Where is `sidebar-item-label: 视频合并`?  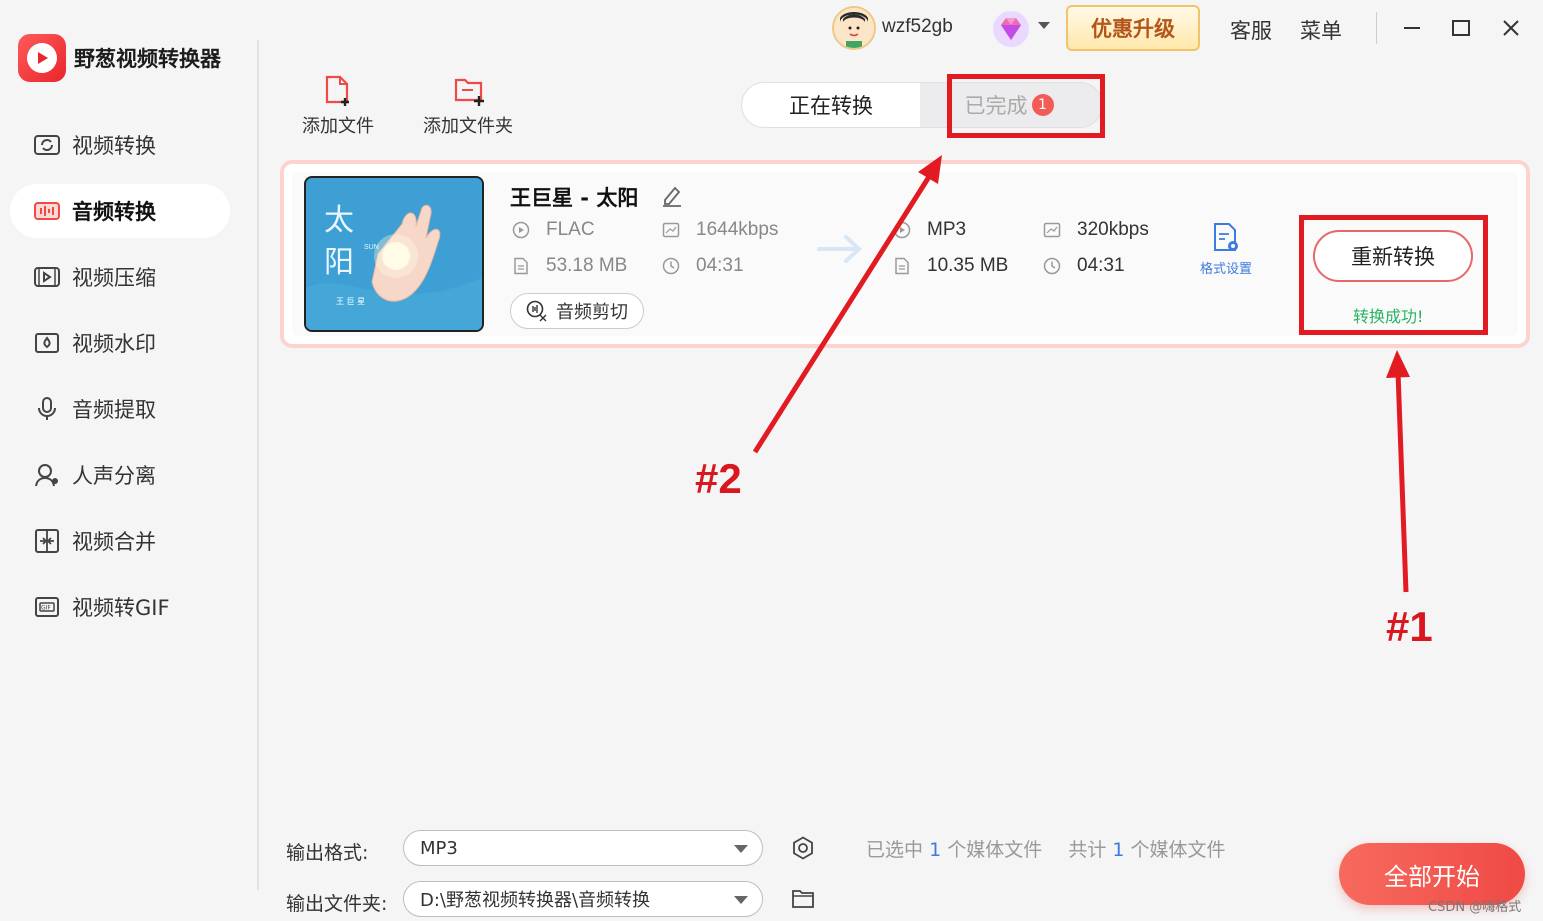 sidebar-item-label: 视频合并 is located at coordinates (114, 542).